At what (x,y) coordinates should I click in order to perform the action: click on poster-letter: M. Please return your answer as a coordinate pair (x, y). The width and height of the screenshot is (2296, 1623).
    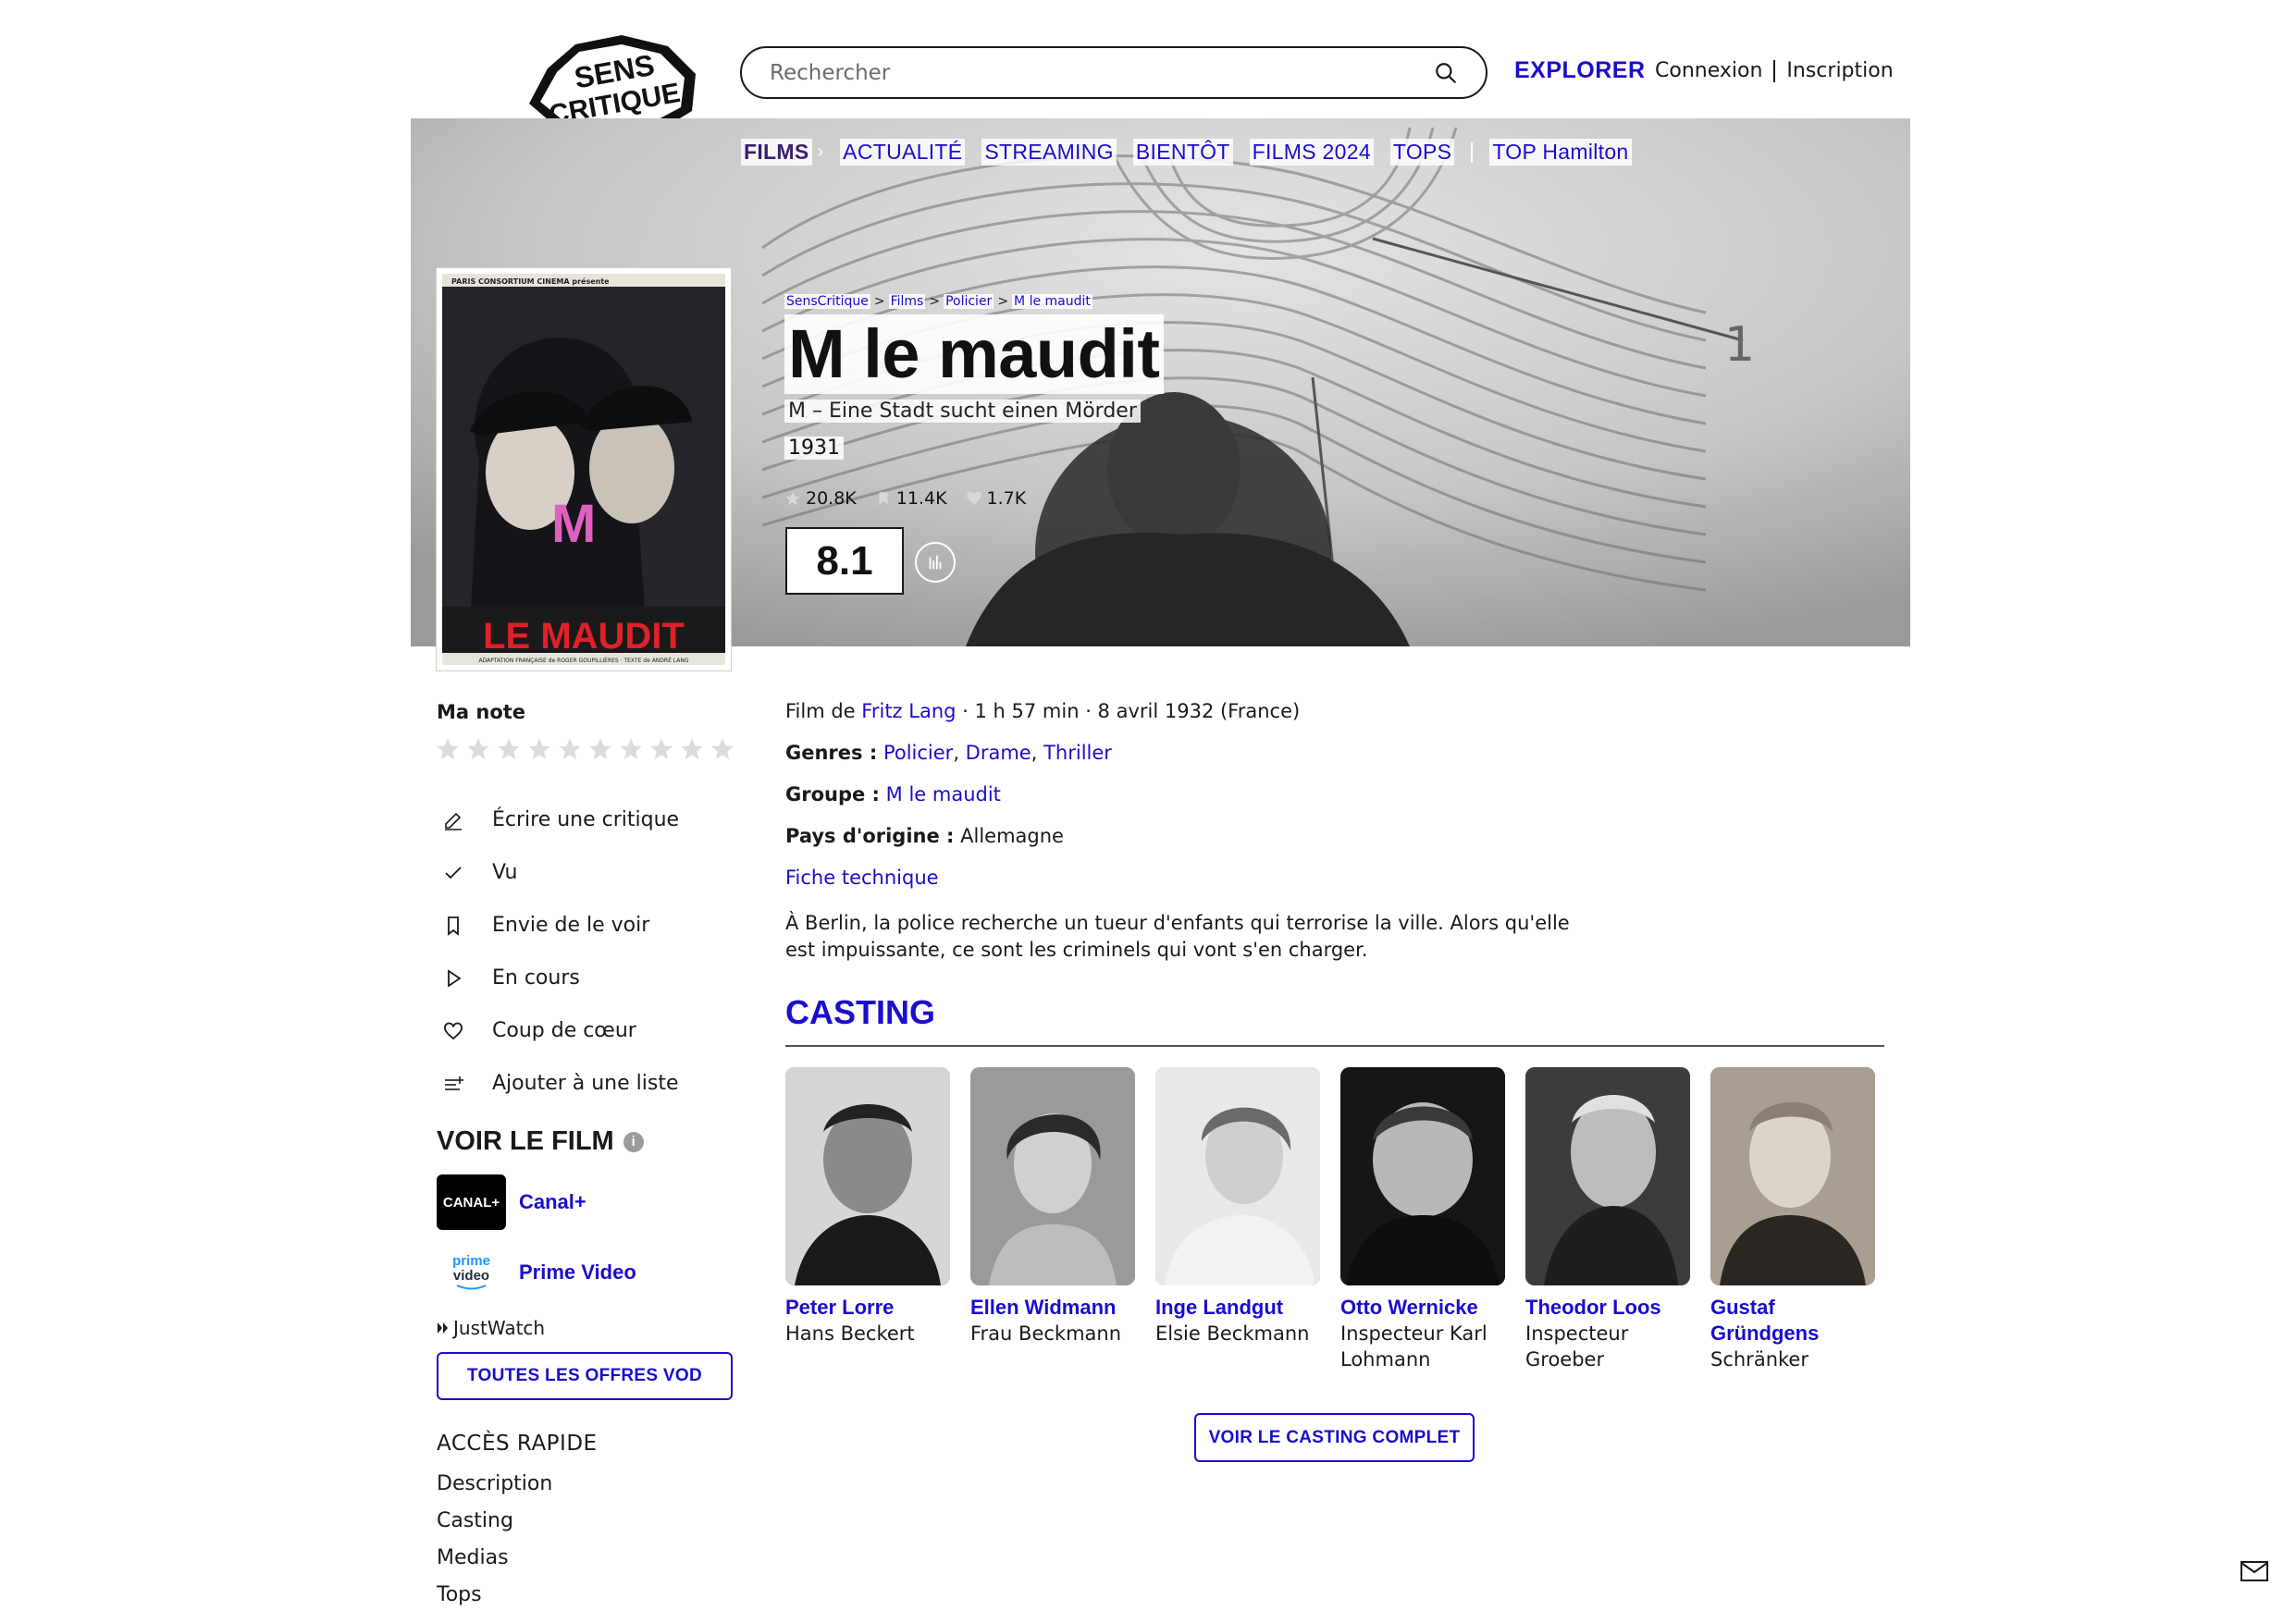
    Looking at the image, I should click on (573, 524).